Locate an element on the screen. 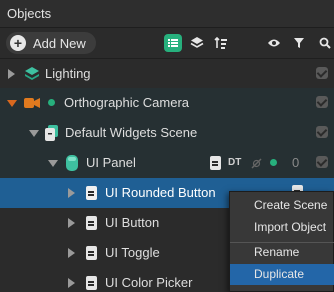  count-label: 0 is located at coordinates (296, 162).